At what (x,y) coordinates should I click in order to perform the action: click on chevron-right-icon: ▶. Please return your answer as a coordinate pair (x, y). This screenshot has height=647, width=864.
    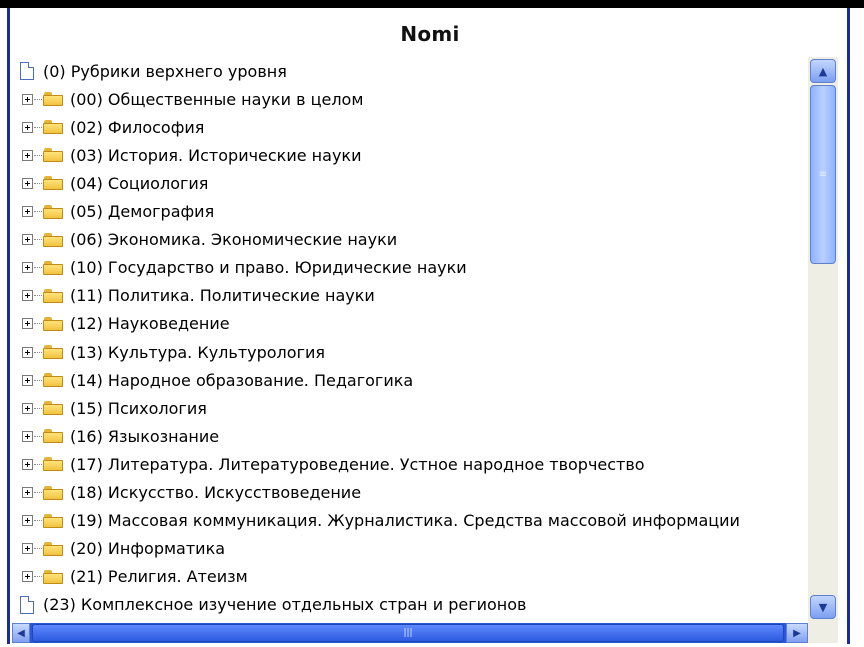
    Looking at the image, I should click on (797, 633).